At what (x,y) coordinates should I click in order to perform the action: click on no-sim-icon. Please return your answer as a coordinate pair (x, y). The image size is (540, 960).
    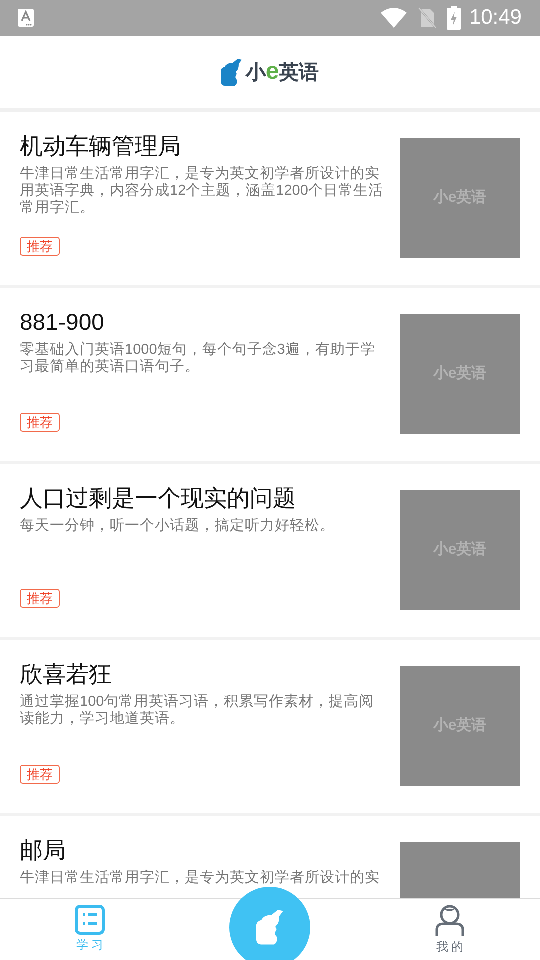
    Looking at the image, I should click on (427, 18).